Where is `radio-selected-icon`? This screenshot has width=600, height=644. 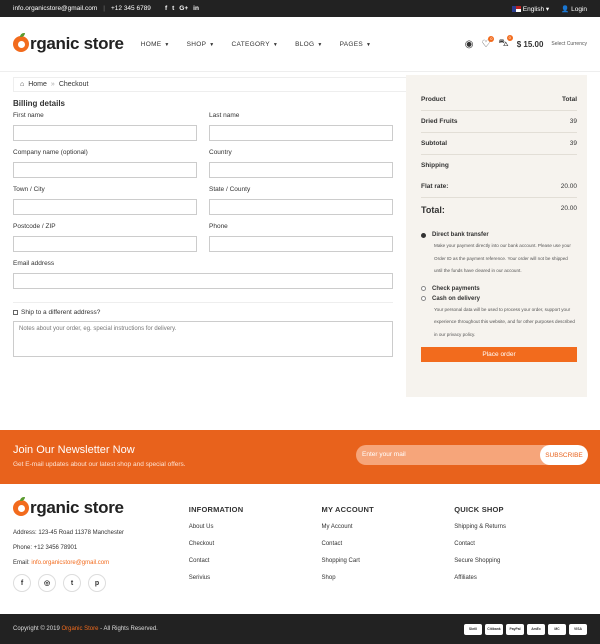
radio-selected-icon is located at coordinates (423, 235).